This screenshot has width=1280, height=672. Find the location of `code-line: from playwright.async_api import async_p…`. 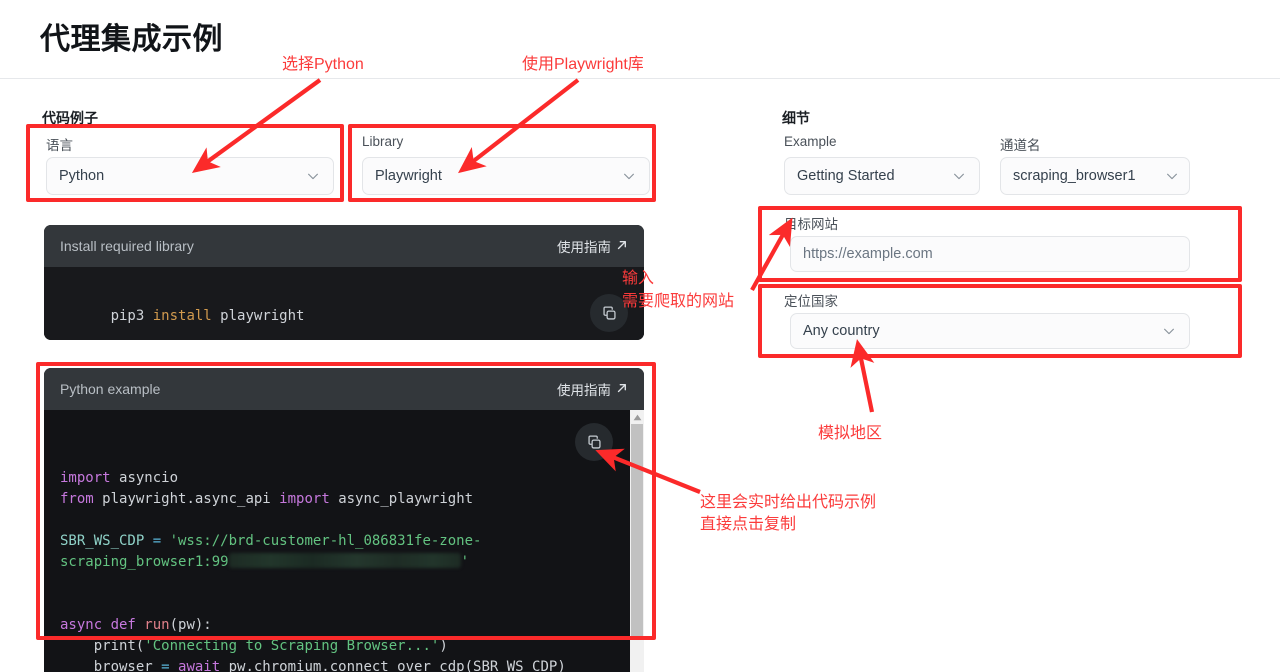

code-line: from playwright.async_api import async_p… is located at coordinates (337, 499).